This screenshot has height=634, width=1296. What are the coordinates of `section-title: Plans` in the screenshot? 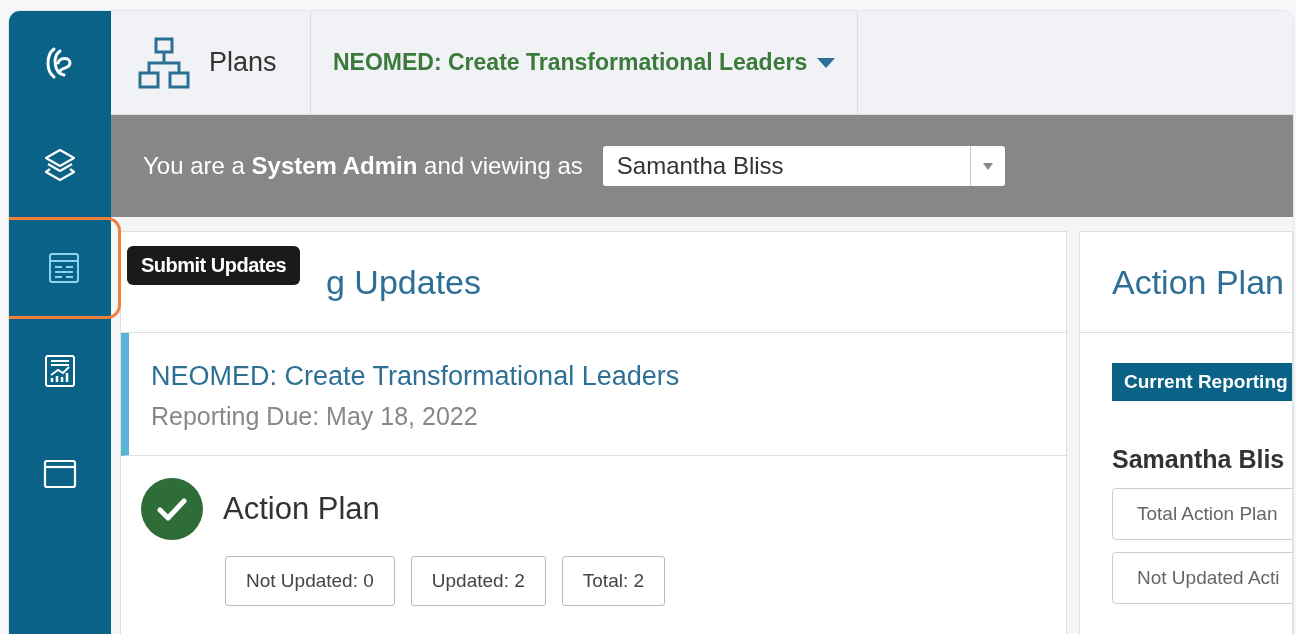 It's located at (243, 62).